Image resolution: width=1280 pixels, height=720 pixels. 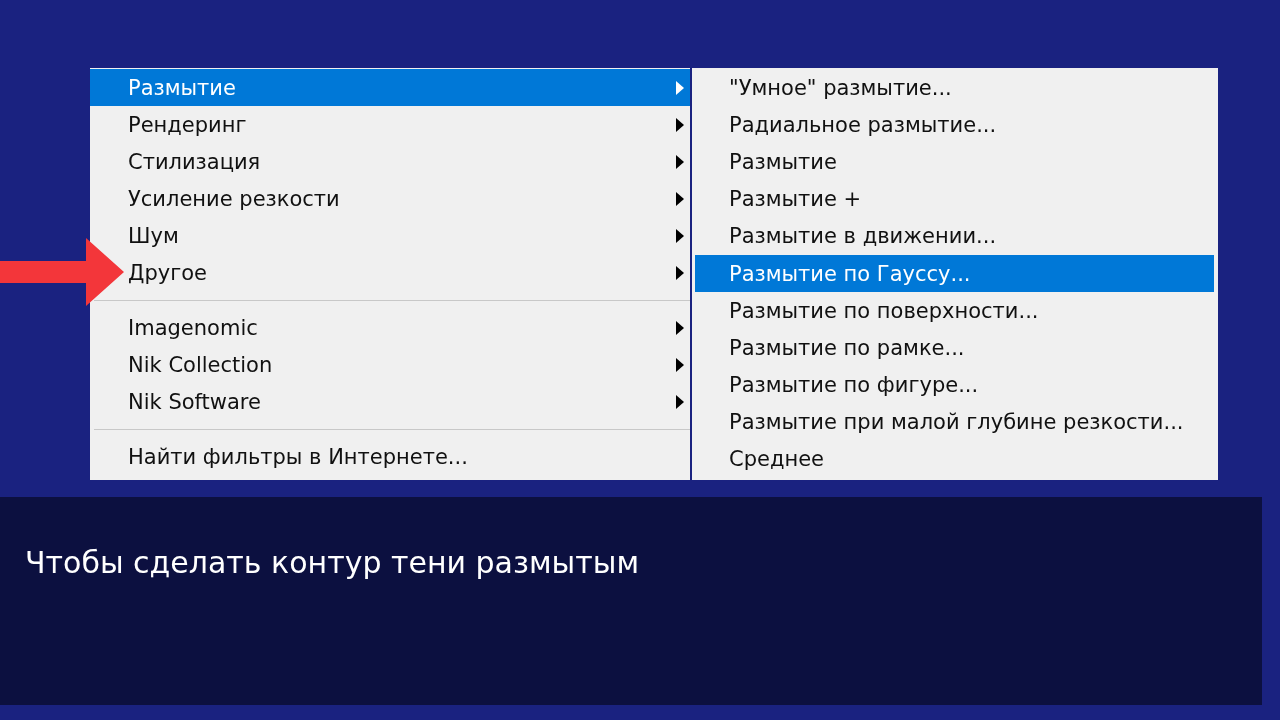 I want to click on menu-item: Размытие +, so click(x=954, y=199).